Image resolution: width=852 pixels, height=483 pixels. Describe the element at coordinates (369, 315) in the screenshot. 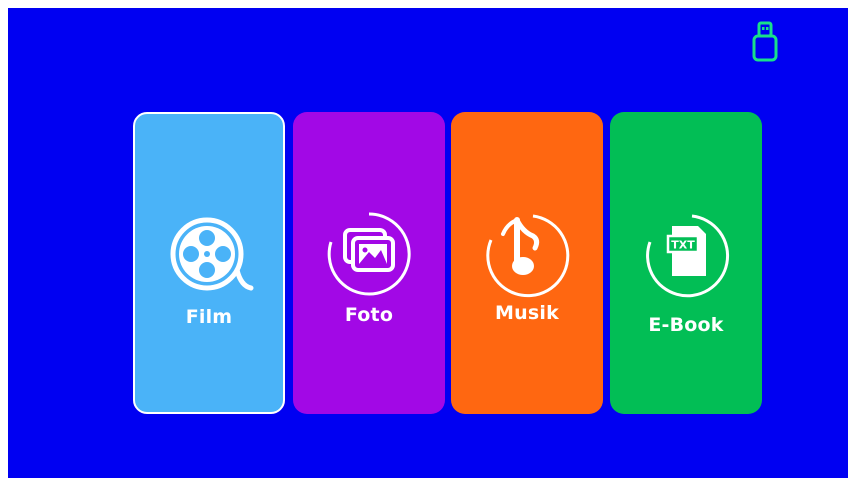

I see `menu-tile-label: Foto` at that location.